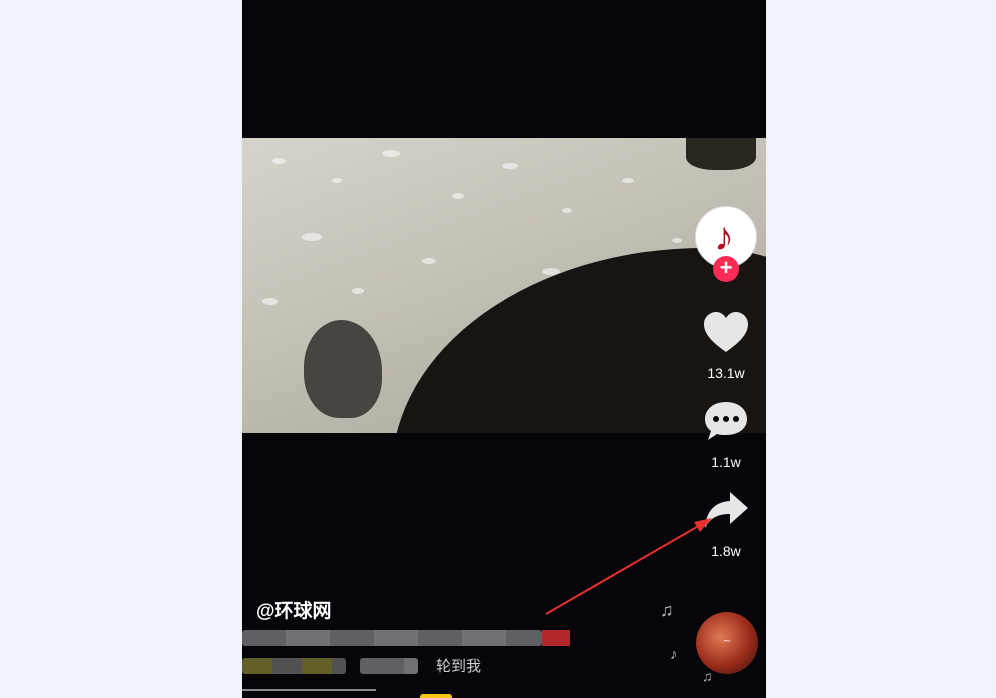 The height and width of the screenshot is (698, 996). I want to click on action-sidebar: ♪ + 13.1w 1.1w 1.8w, so click(726, 382).